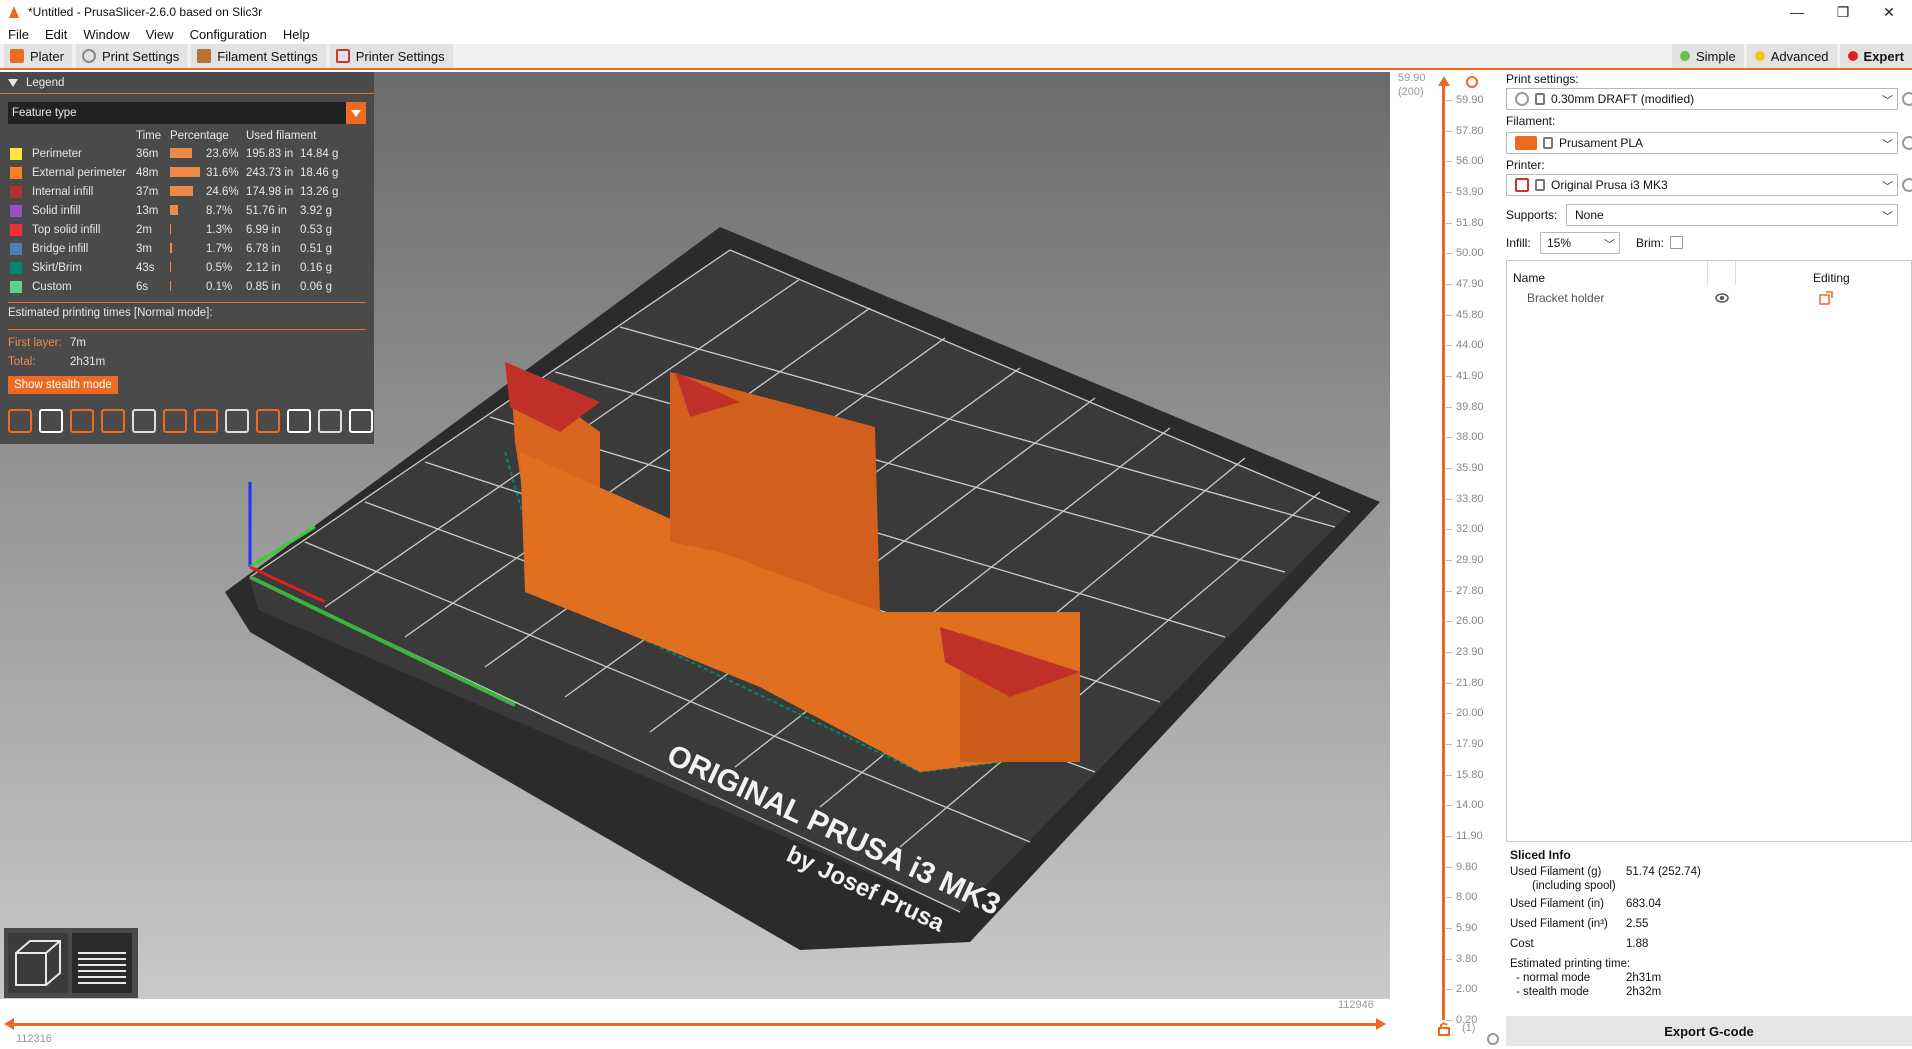 The height and width of the screenshot is (1049, 1912). I want to click on eye-icon, so click(1722, 298).